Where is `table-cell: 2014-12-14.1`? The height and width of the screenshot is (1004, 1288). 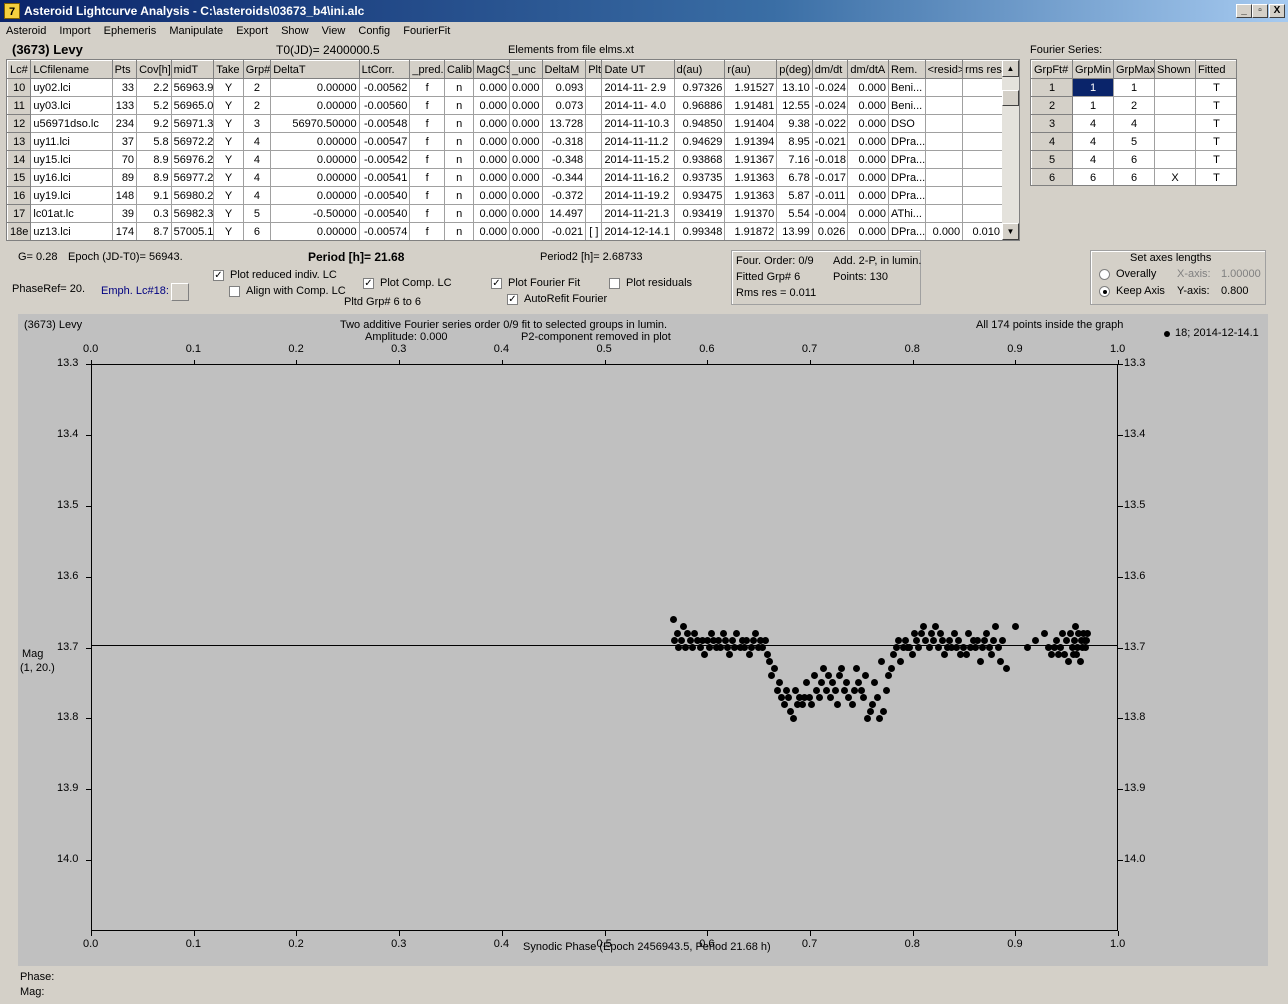
table-cell: 2014-12-14.1 is located at coordinates (638, 231).